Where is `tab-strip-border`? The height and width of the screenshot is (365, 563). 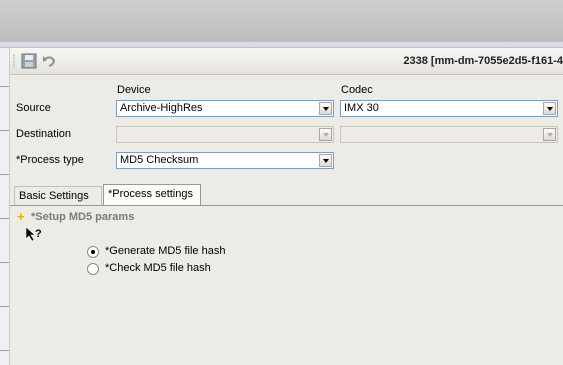
tab-strip-border is located at coordinates (286, 205).